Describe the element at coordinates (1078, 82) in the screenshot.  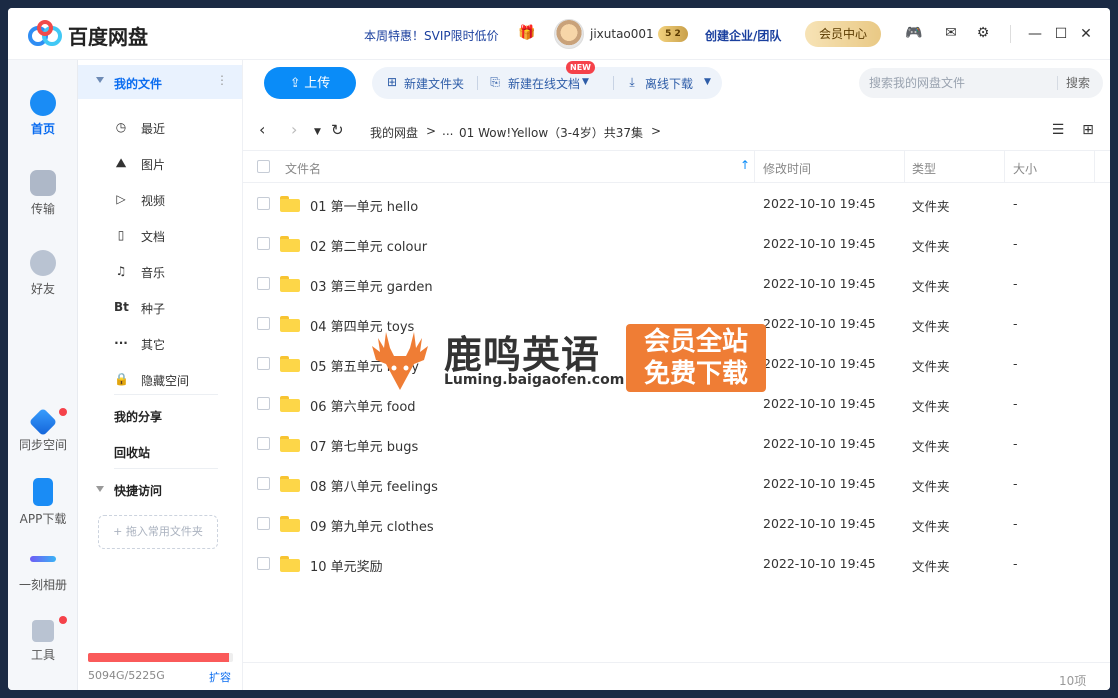
I see `search-button: 搜索` at that location.